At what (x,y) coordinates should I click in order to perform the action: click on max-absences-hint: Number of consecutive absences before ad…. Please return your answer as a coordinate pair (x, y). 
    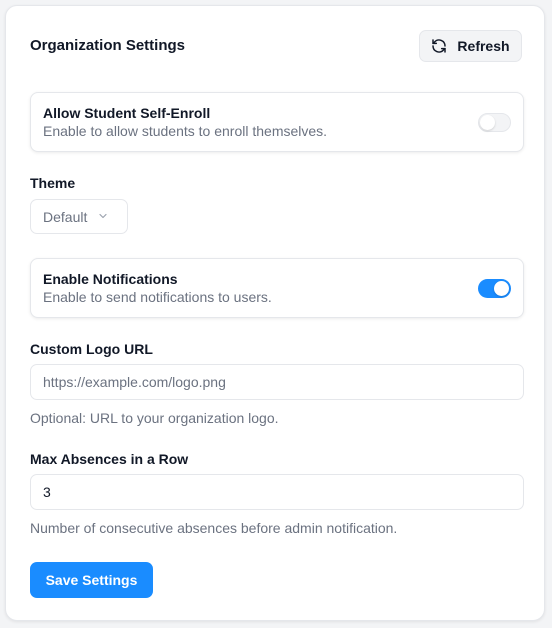
    Looking at the image, I should click on (214, 528).